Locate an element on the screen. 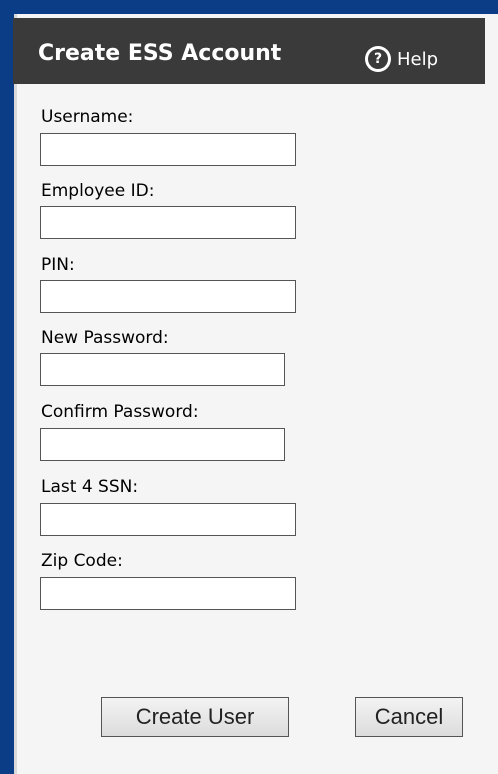 Image resolution: width=498 pixels, height=774 pixels. new-password-label: New Password: is located at coordinates (105, 338).